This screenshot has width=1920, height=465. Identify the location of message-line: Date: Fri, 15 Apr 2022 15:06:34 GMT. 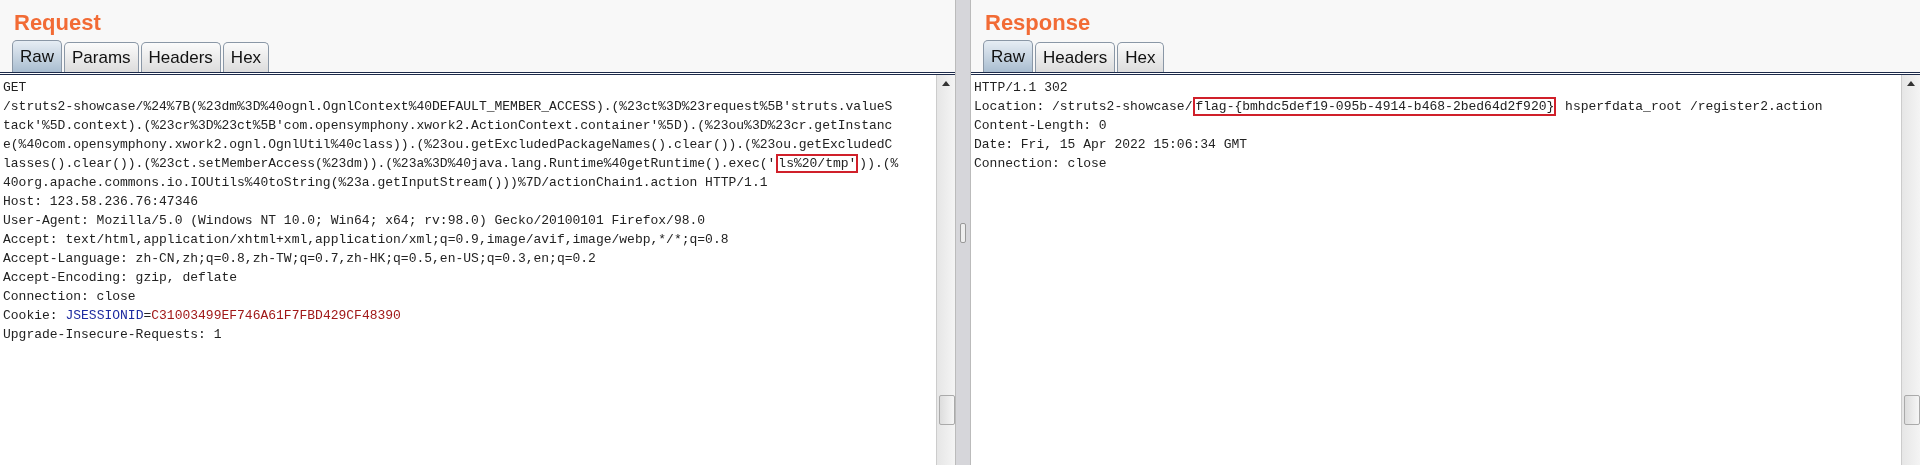
(1111, 145).